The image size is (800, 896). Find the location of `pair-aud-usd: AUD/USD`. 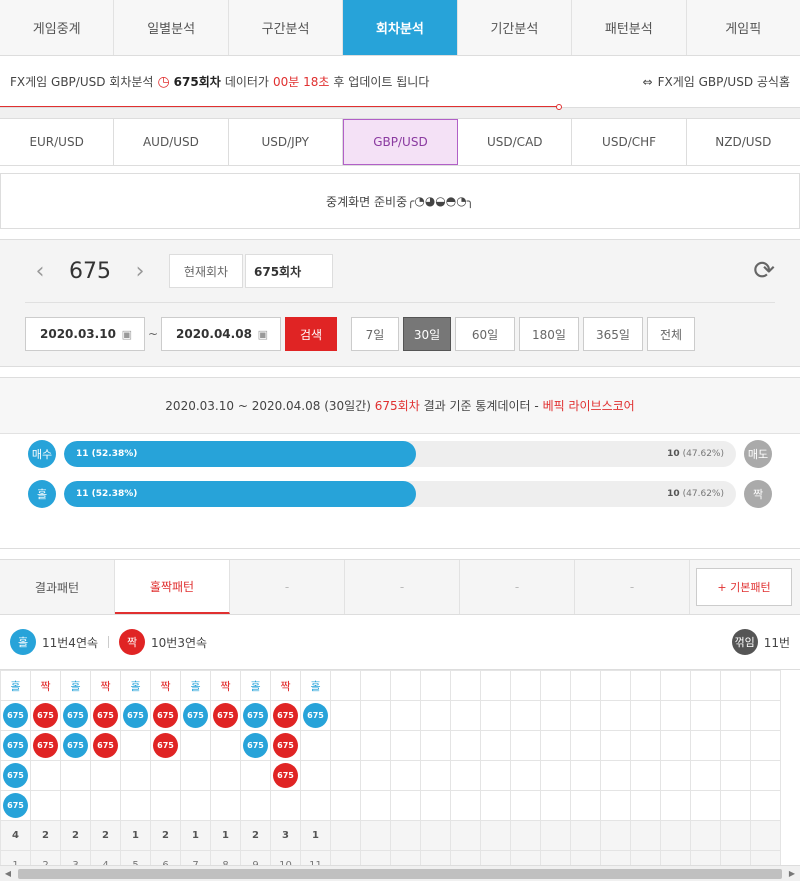

pair-aud-usd: AUD/USD is located at coordinates (171, 142).